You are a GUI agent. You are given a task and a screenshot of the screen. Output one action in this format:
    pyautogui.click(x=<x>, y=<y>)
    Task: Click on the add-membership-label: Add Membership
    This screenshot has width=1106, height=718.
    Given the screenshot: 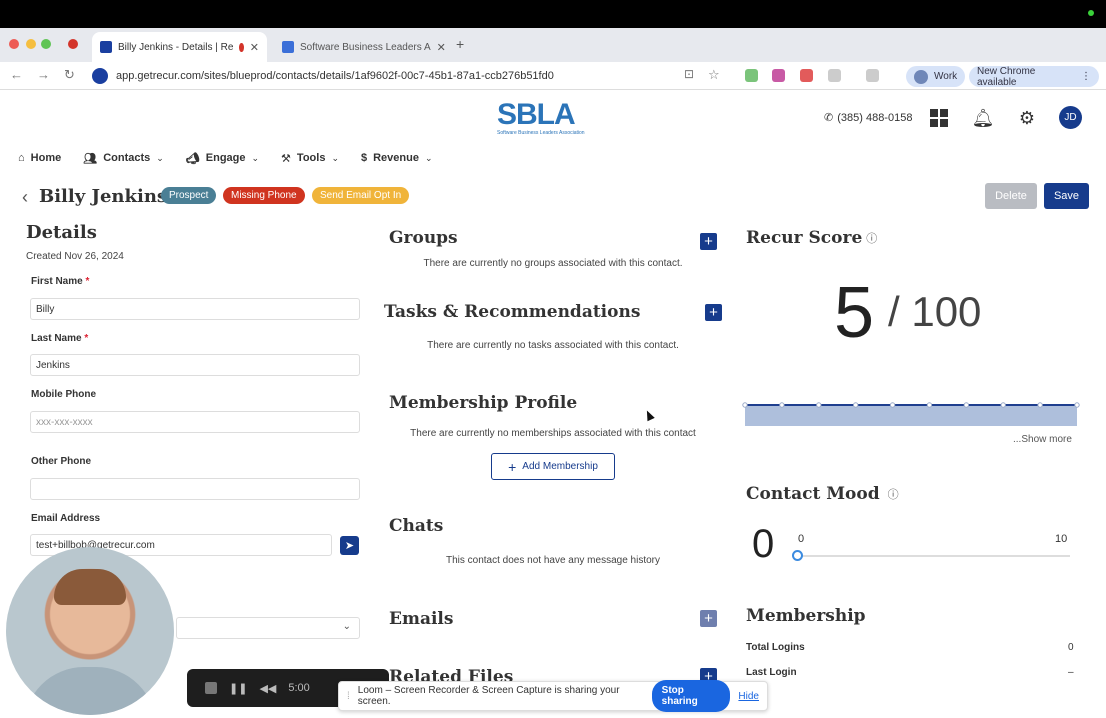 What is the action you would take?
    pyautogui.click(x=560, y=466)
    